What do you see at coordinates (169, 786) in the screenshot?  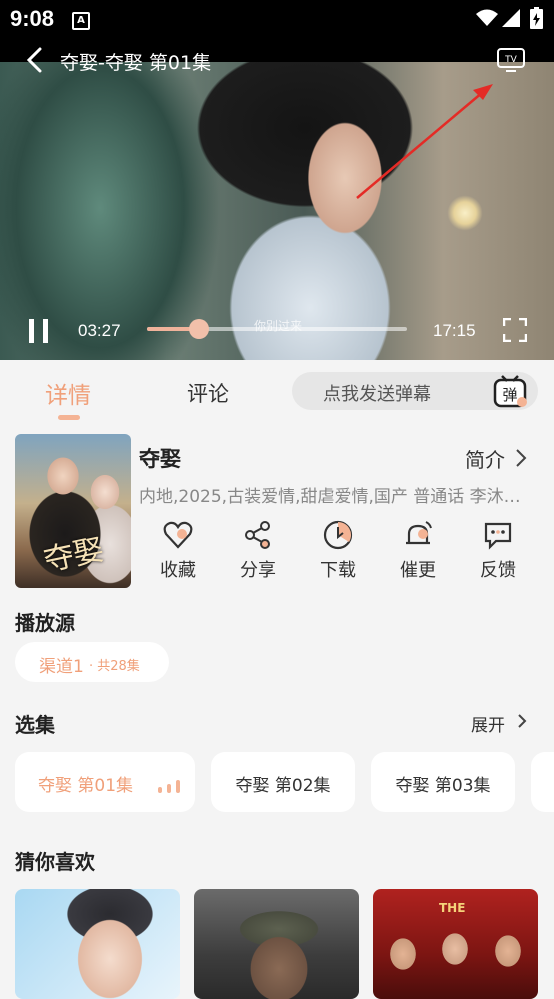 I see `playing-bars-icon` at bounding box center [169, 786].